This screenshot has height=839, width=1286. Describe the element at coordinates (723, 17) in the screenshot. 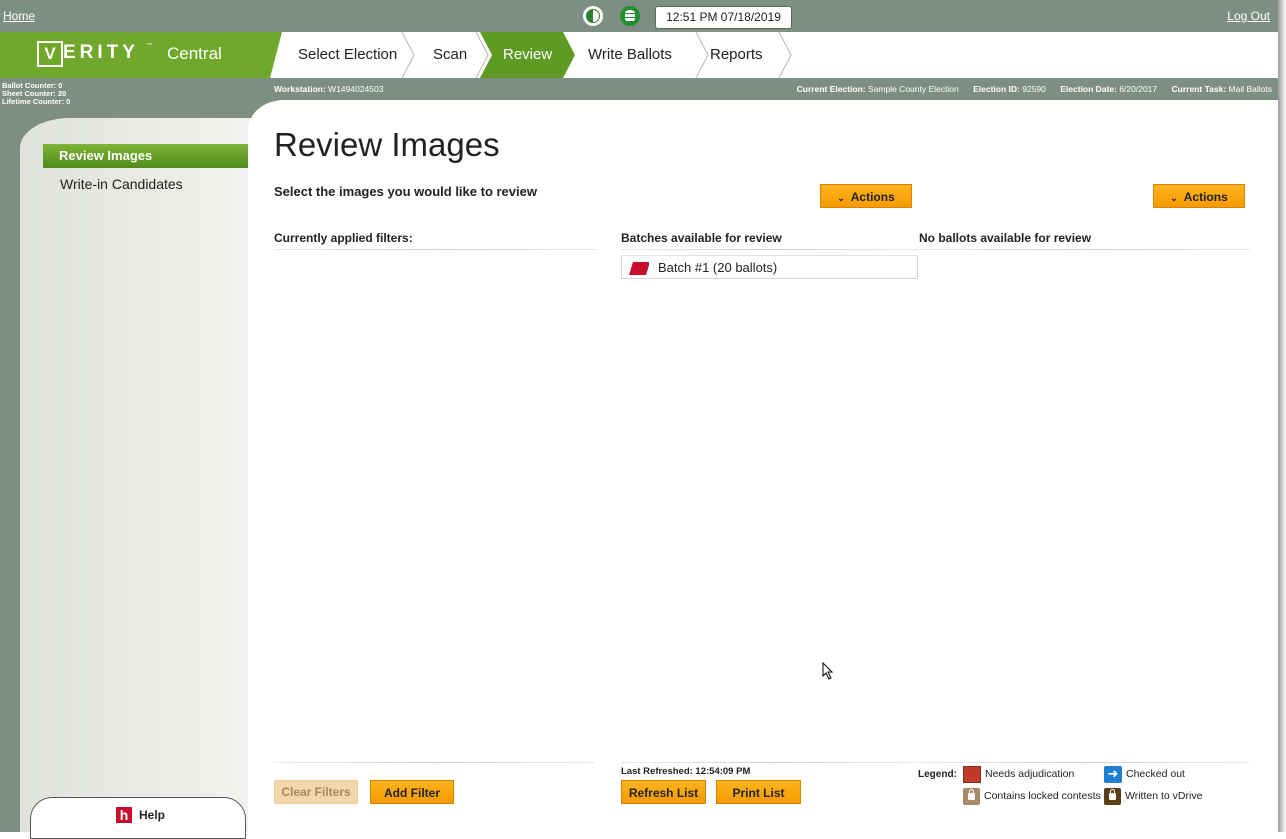

I see `clock-display: 12:51 PM 07/18/2019` at that location.